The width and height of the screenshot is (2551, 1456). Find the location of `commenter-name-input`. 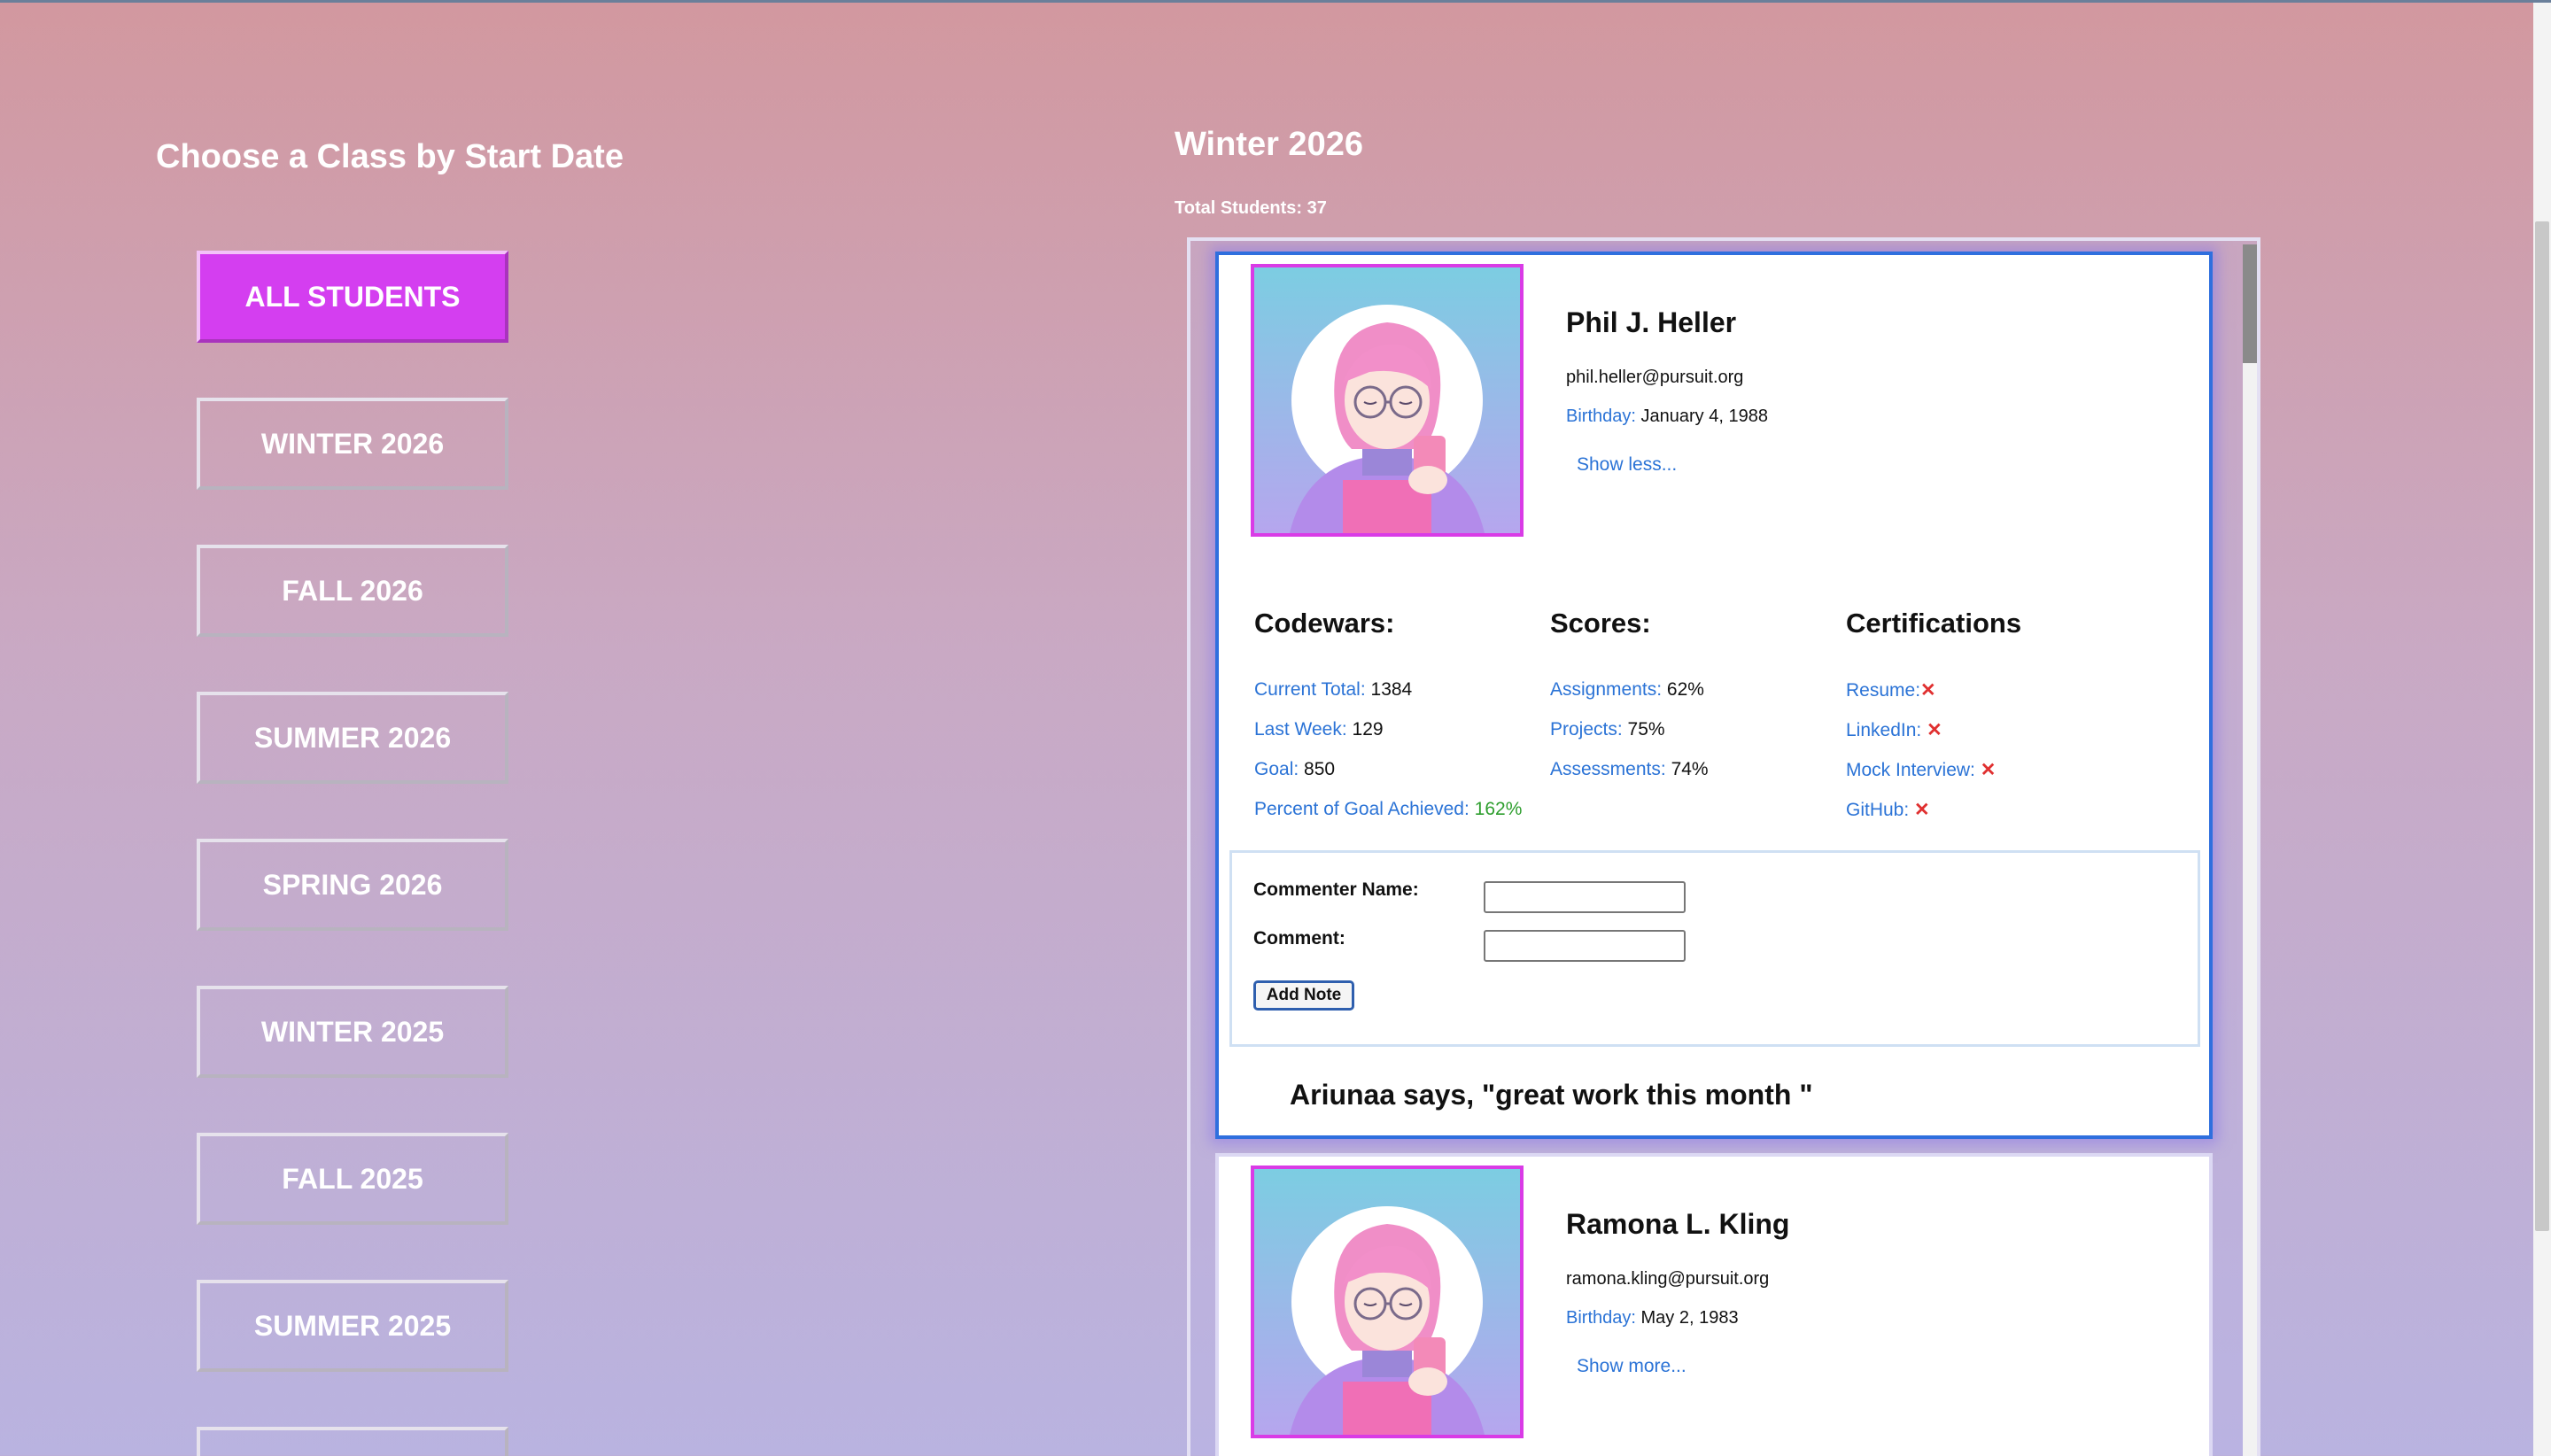

commenter-name-input is located at coordinates (1585, 897).